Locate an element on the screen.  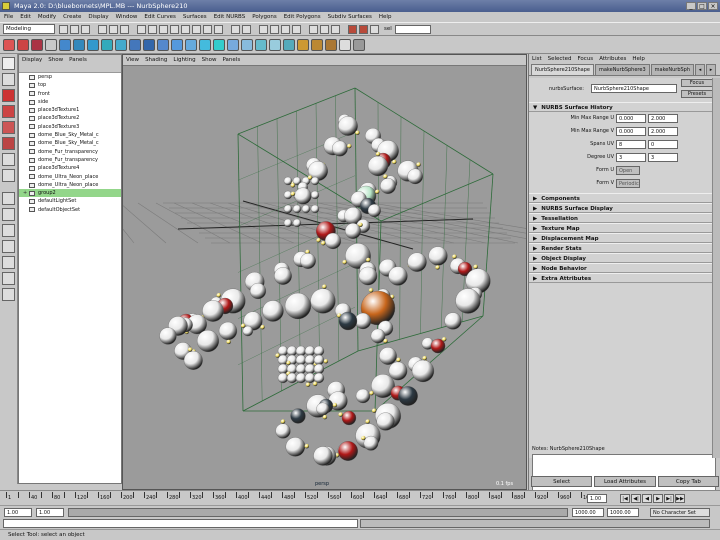
tab-scroll-left-icon: ◂ is located at coordinates (700, 69).